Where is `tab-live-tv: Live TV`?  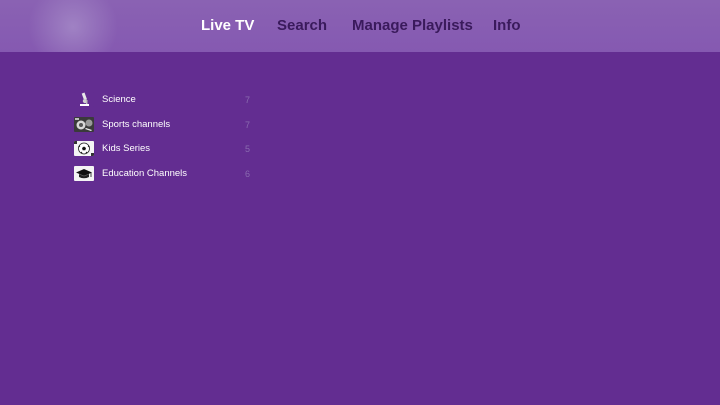 tab-live-tv: Live TV is located at coordinates (227, 26).